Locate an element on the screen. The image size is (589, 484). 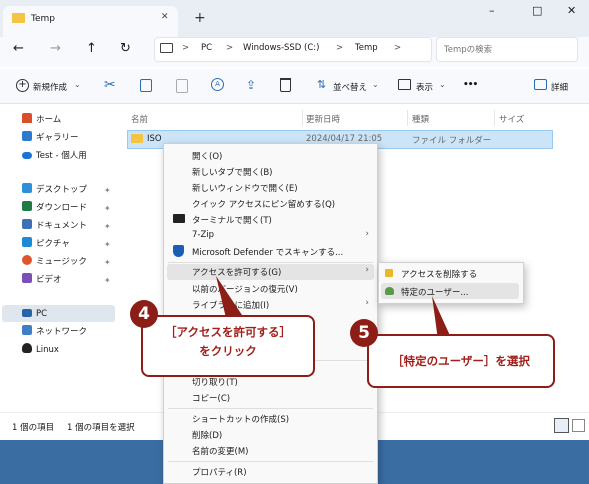
callout4-line2: をクリック is located at coordinates (228, 351).